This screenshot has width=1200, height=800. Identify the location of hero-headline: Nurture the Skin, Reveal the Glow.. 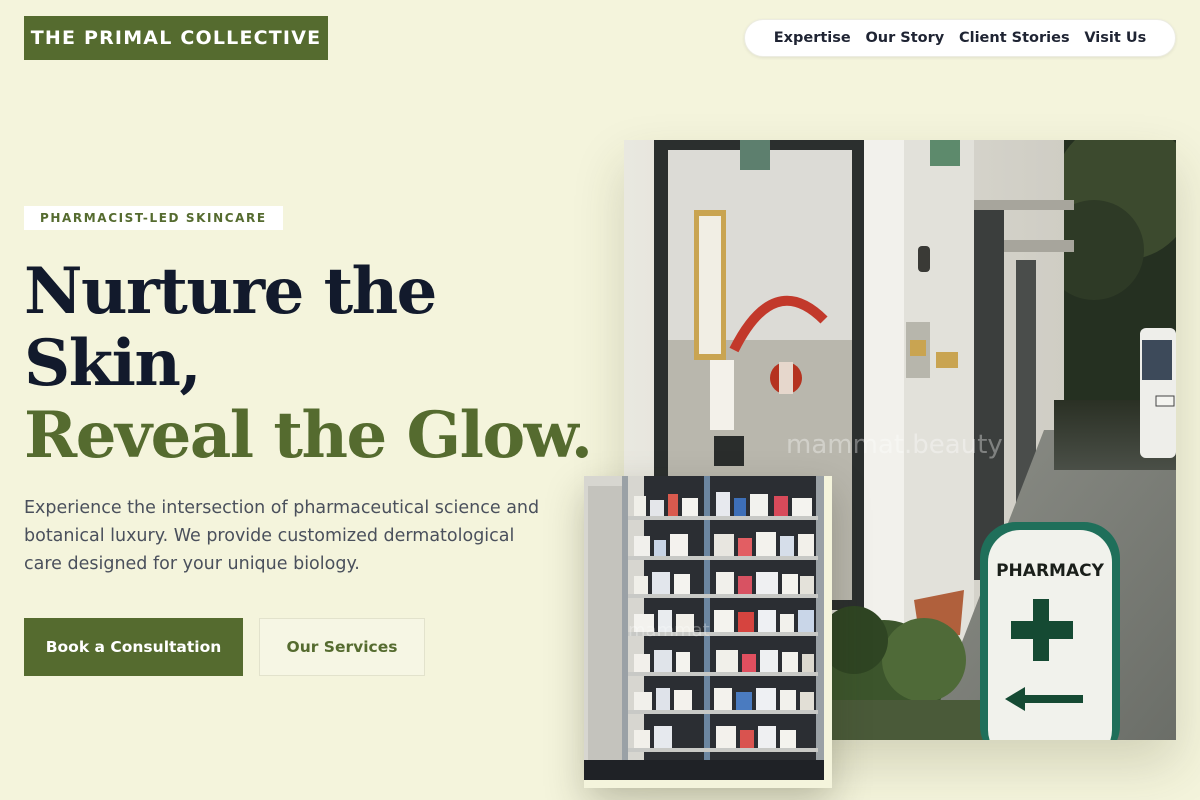
(308, 363).